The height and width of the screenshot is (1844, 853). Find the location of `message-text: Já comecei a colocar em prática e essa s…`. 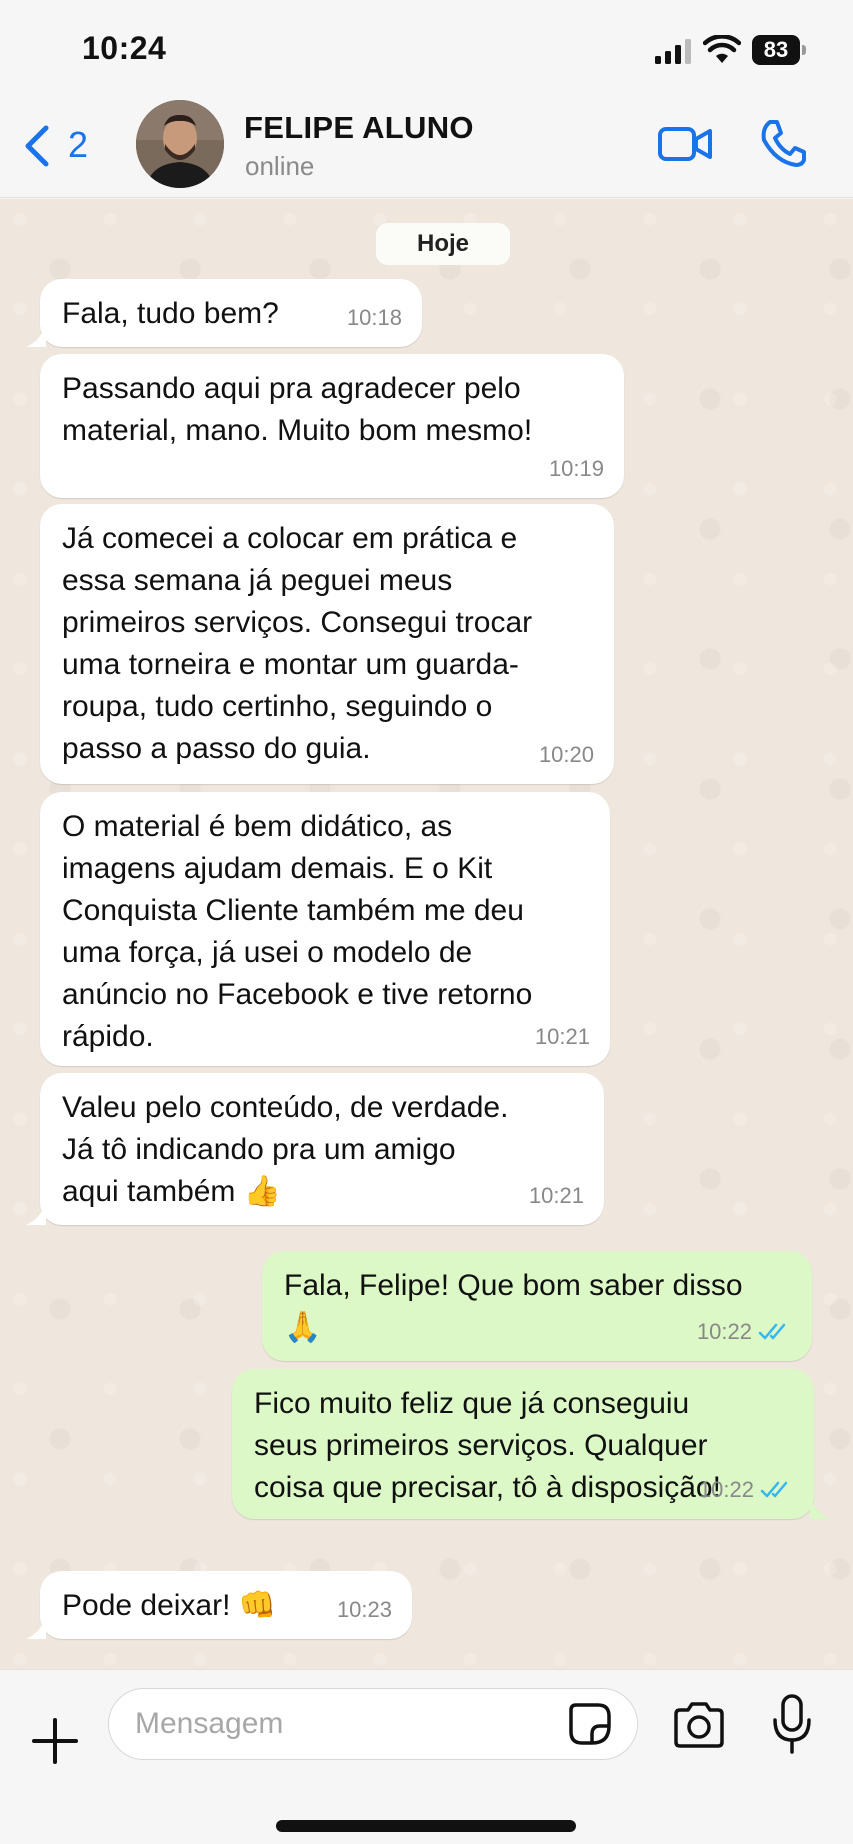

message-text: Já comecei a colocar em prática e essa s… is located at coordinates (297, 643).